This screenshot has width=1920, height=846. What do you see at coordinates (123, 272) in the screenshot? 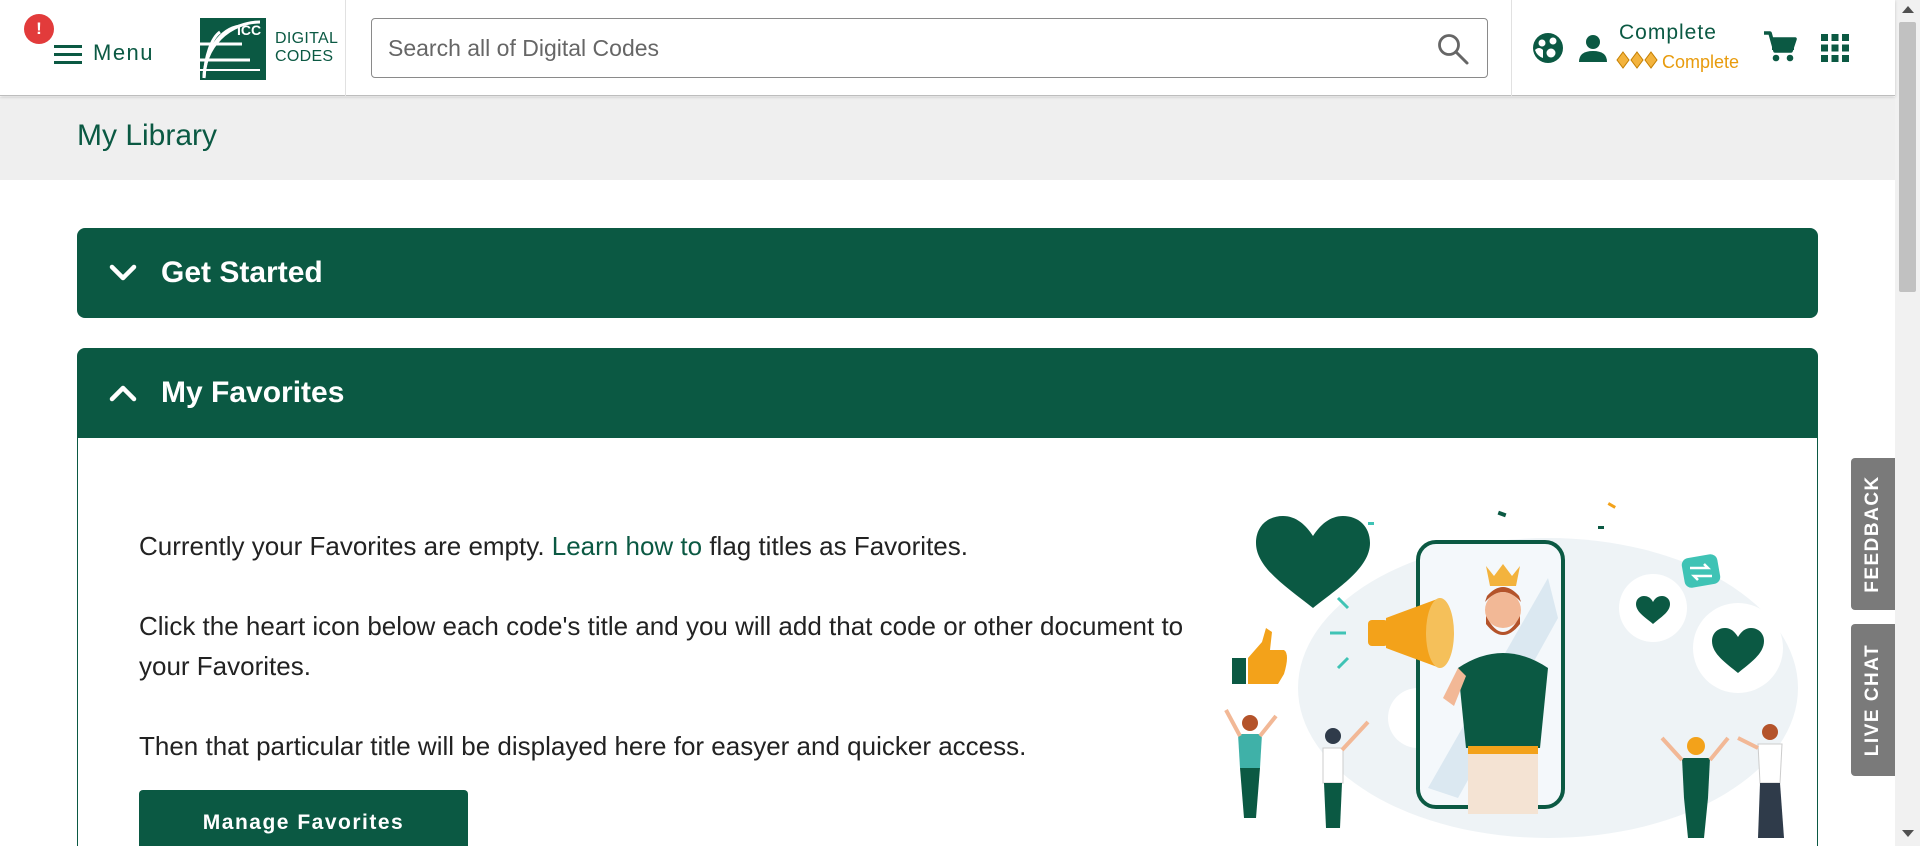
I see `chevron-down-icon` at bounding box center [123, 272].